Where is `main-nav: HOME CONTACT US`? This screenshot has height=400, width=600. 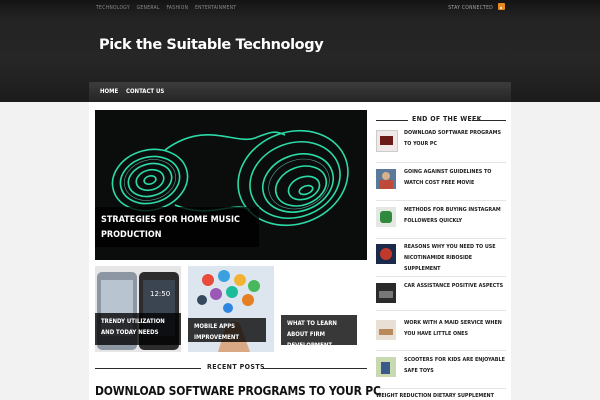
main-nav: HOME CONTACT US is located at coordinates (300, 92).